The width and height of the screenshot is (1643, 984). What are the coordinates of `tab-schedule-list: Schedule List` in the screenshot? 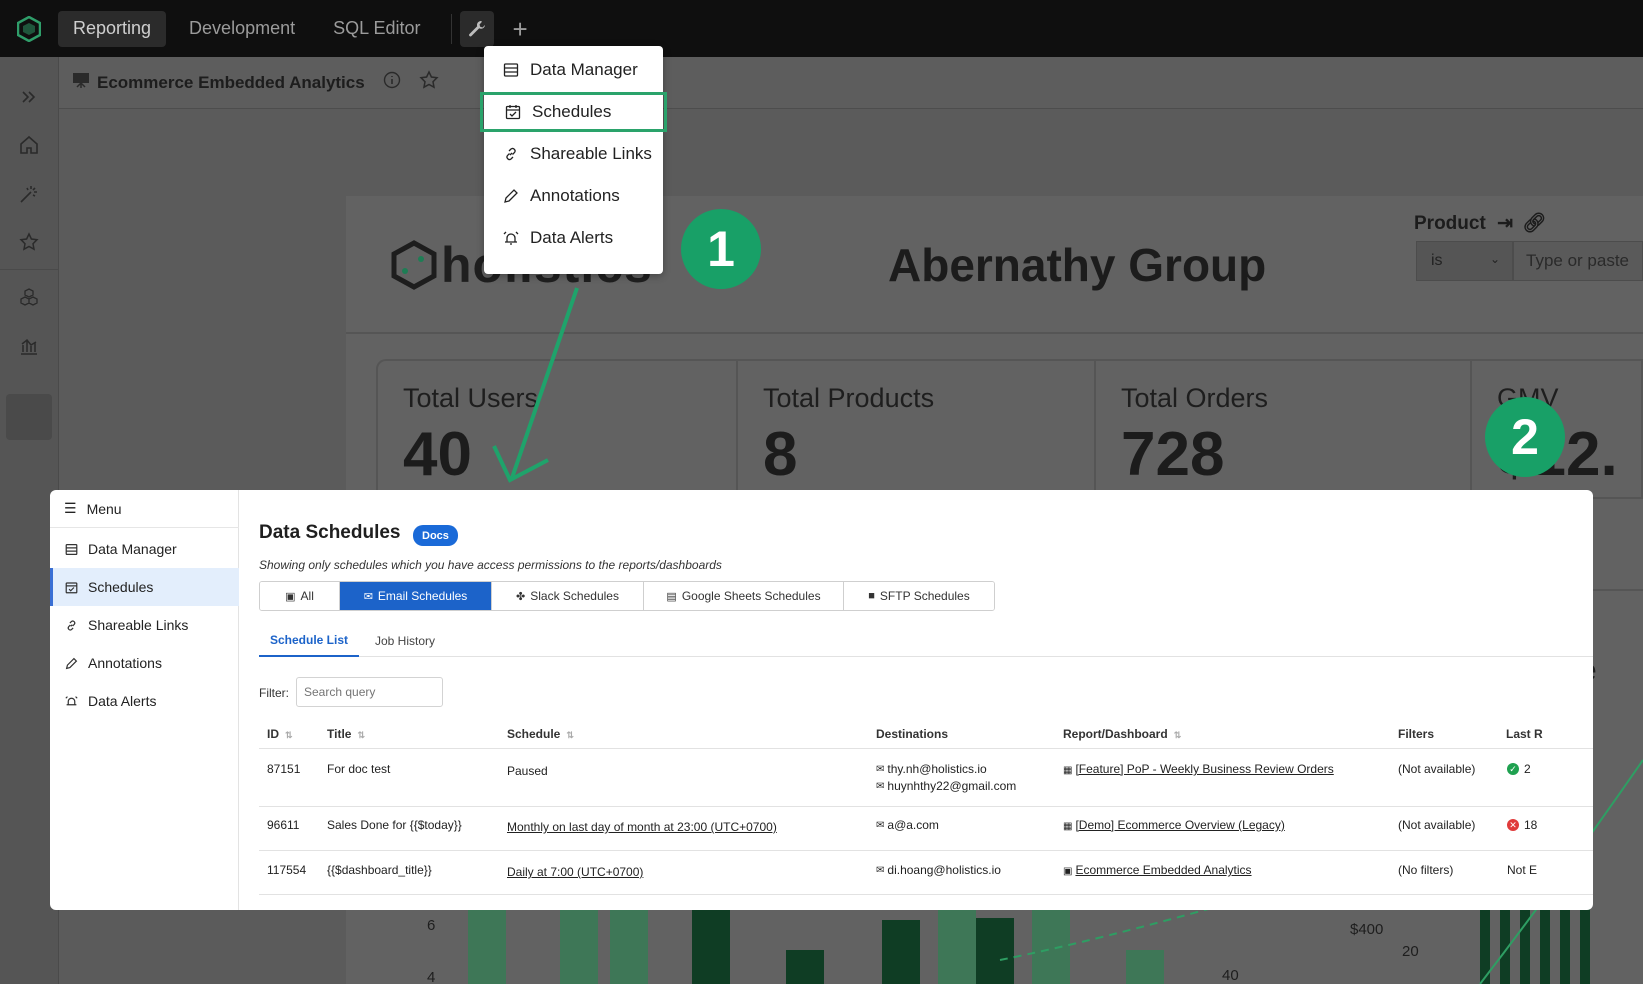 It's located at (309, 641).